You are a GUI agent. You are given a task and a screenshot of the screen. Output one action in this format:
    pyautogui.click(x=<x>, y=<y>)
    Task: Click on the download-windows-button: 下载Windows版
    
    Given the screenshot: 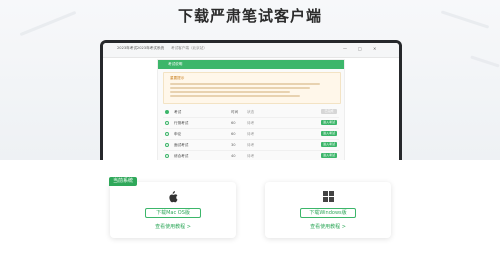 What is the action you would take?
    pyautogui.click(x=328, y=213)
    